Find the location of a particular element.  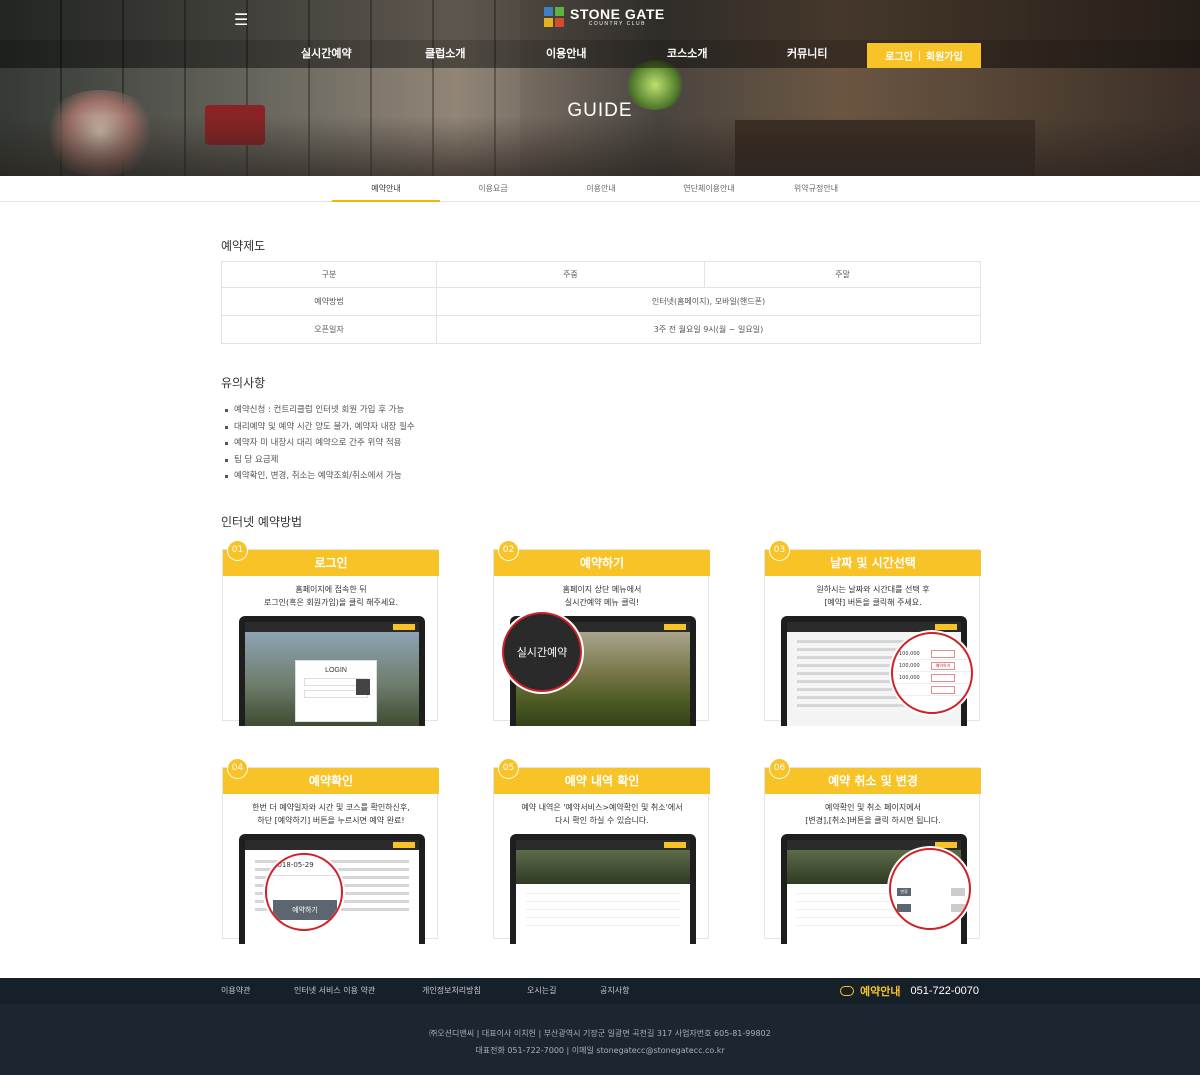

tab-penalty: 위약규정안내 is located at coordinates (816, 189).